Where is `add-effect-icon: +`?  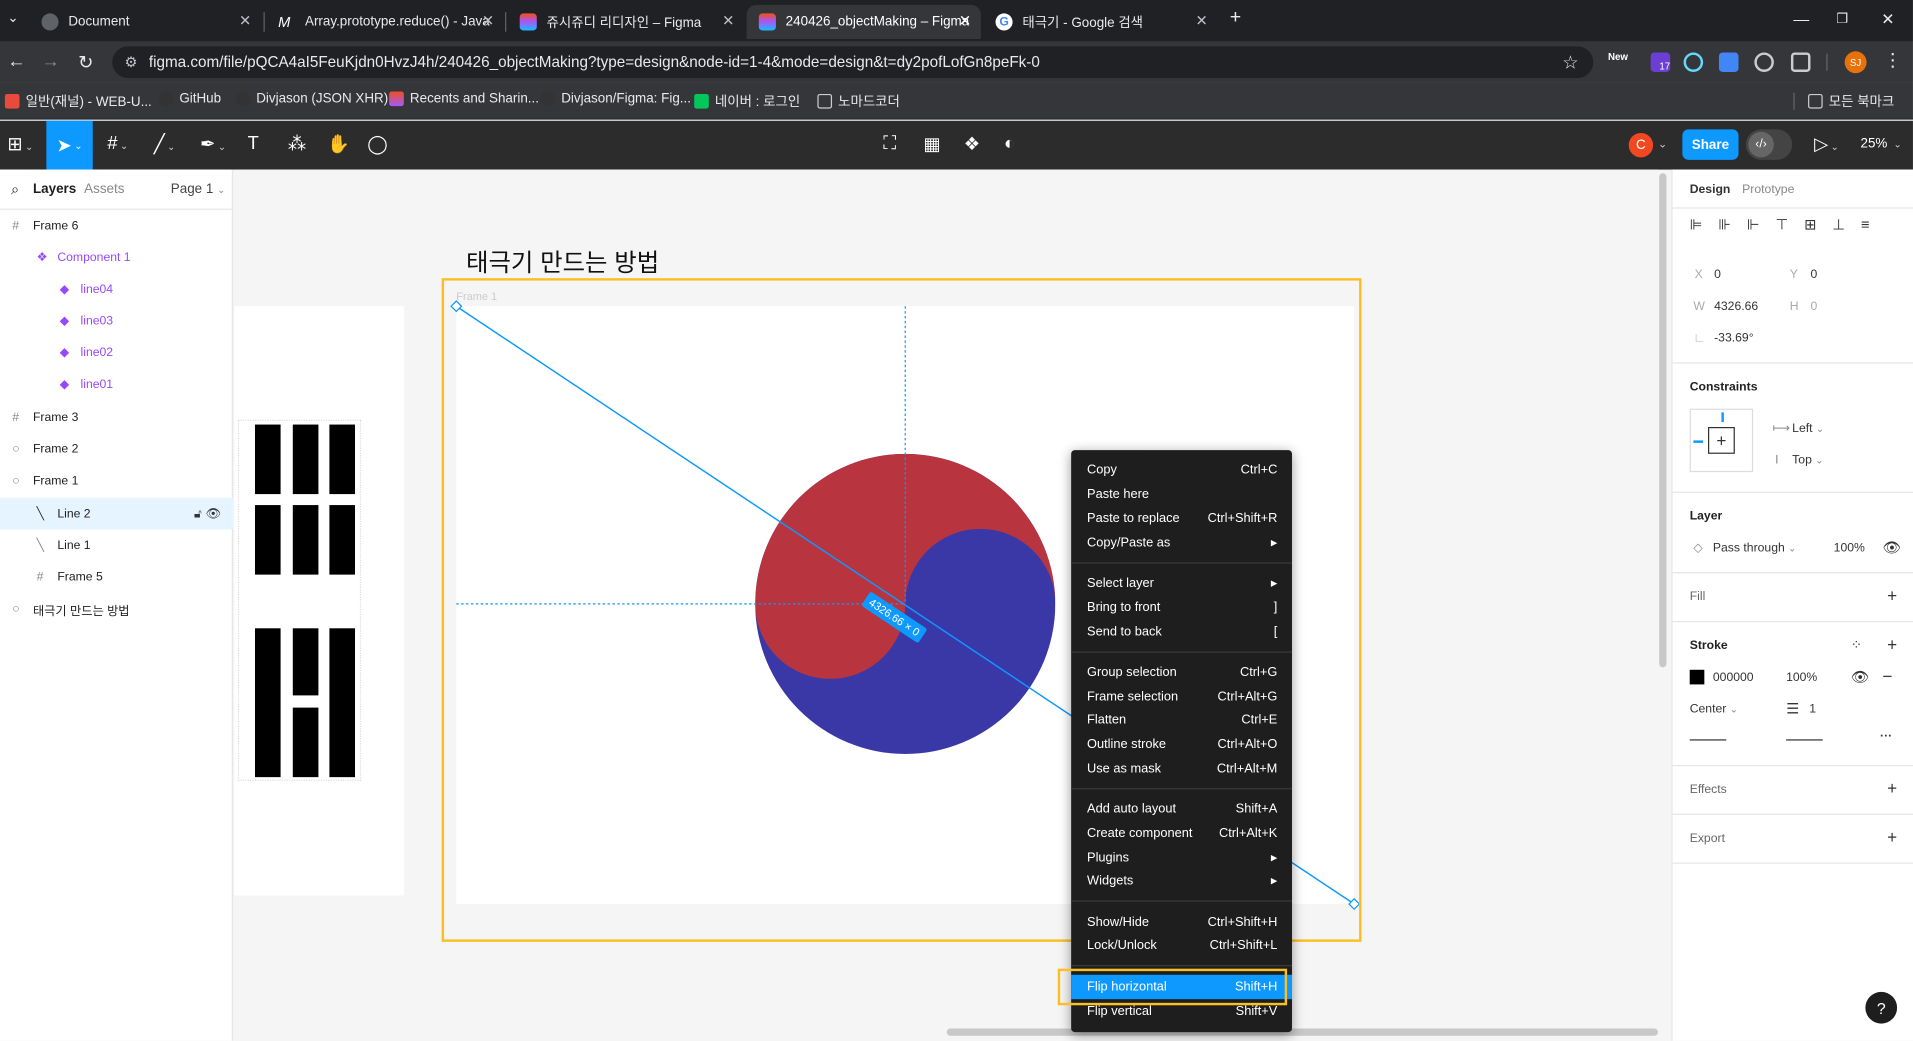 add-effect-icon: + is located at coordinates (1892, 788).